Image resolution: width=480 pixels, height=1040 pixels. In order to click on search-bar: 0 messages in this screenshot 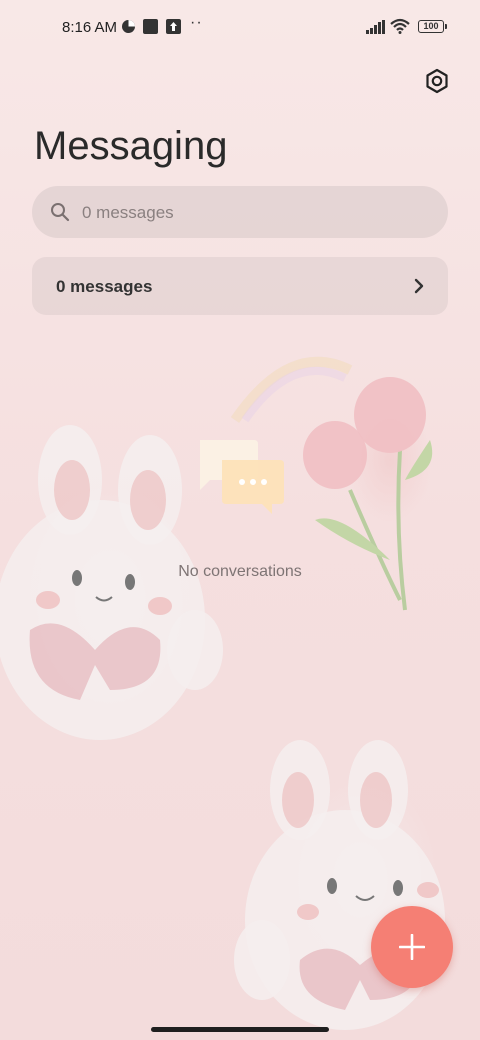, I will do `click(240, 212)`.